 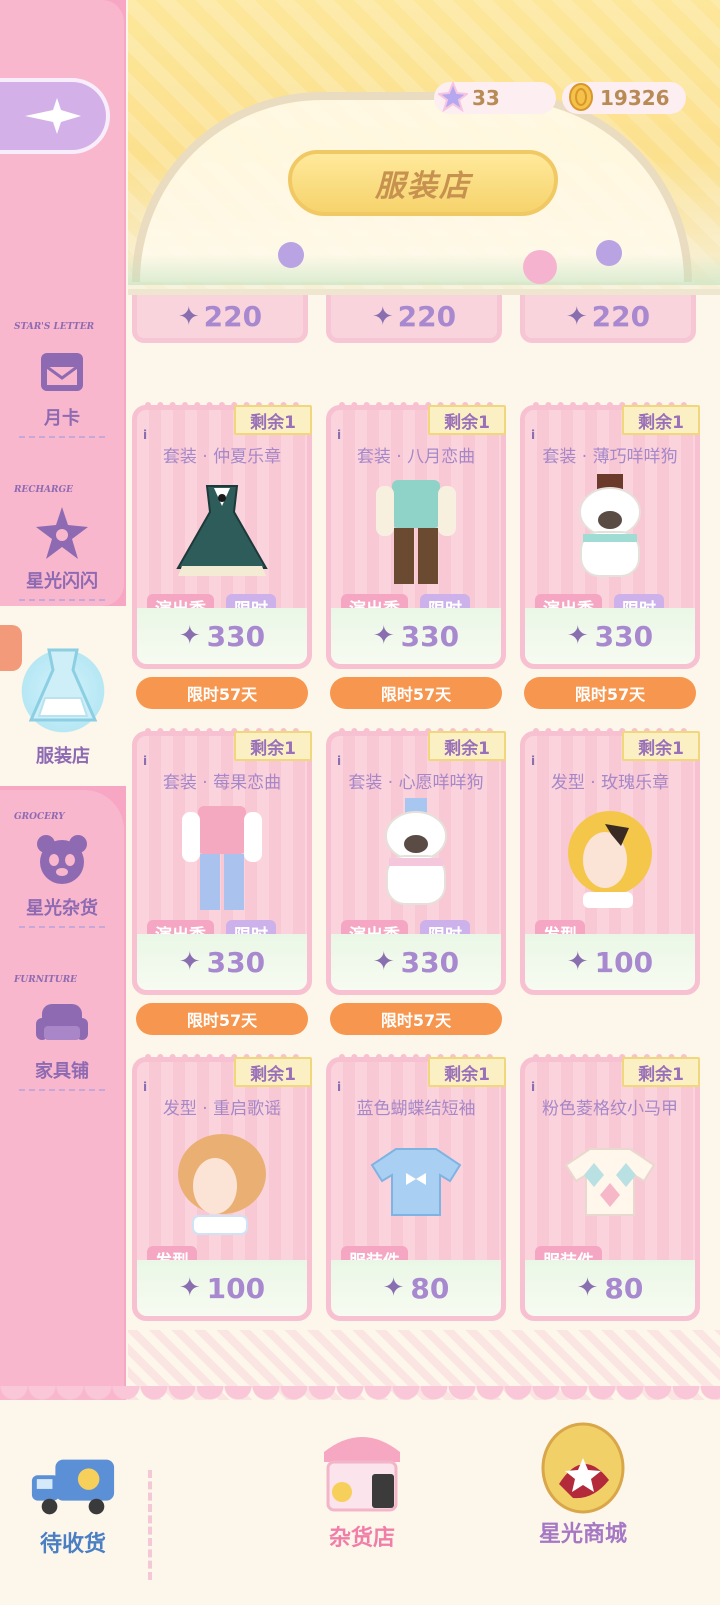 I want to click on star-currency: 33, so click(x=495, y=98).